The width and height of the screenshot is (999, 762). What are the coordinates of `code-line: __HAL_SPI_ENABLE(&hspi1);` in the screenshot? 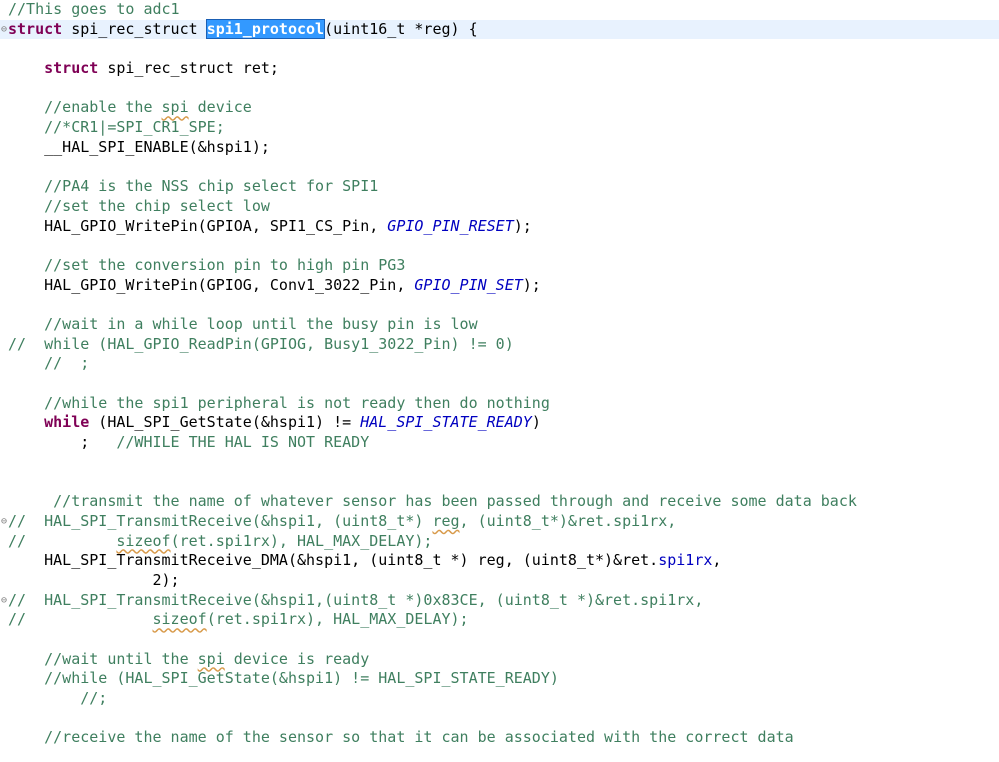 It's located at (499, 148).